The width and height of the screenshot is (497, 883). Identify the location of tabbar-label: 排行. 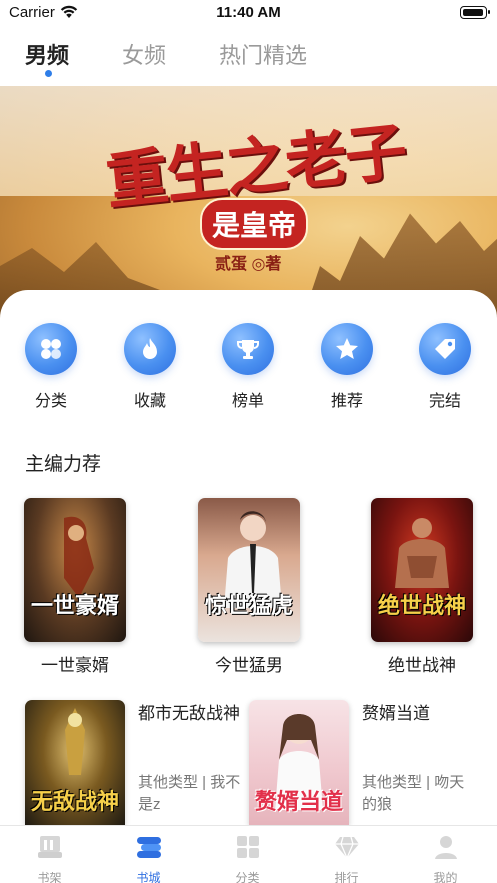
(346, 877).